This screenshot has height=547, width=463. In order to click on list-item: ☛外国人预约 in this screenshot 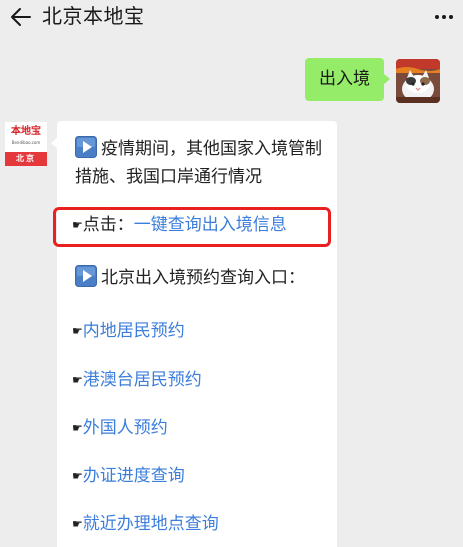, I will do `click(120, 428)`.